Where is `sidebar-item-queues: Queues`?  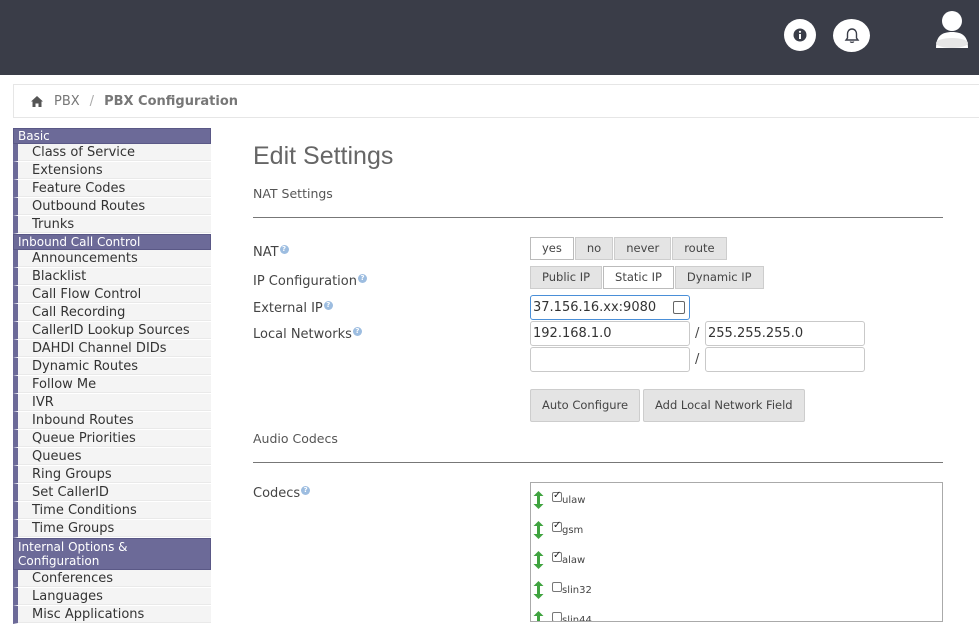
sidebar-item-queues: Queues is located at coordinates (112, 457).